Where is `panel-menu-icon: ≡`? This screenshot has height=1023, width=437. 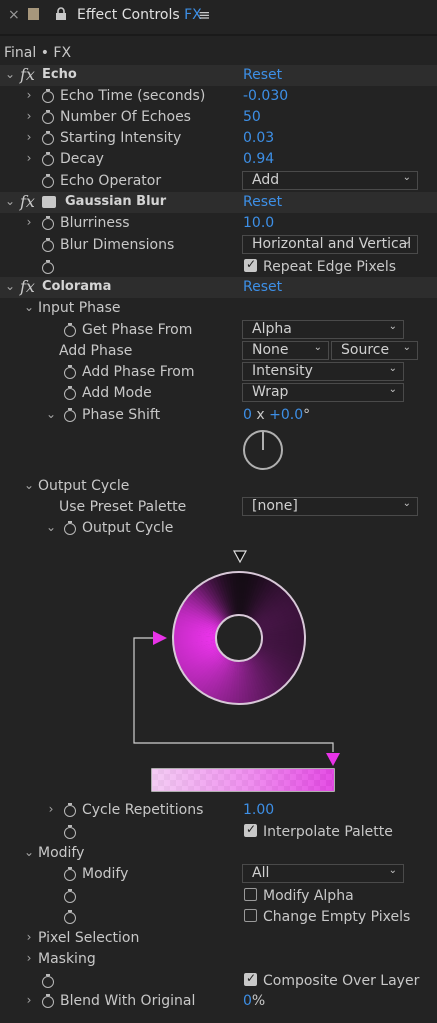
panel-menu-icon: ≡ is located at coordinates (204, 15).